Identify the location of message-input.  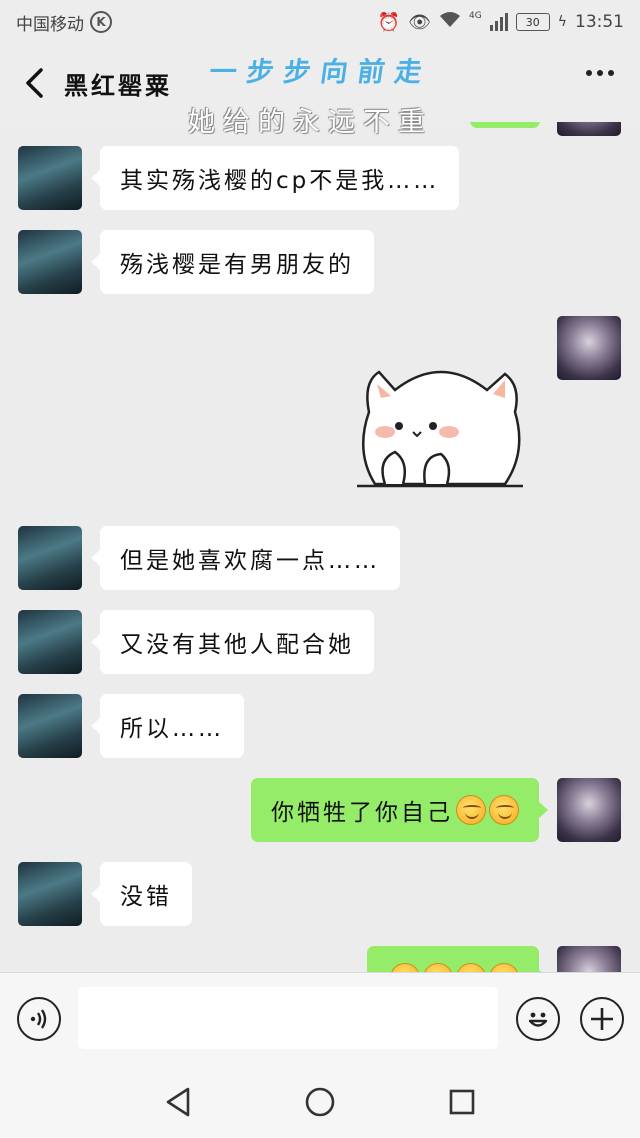
(288, 1018).